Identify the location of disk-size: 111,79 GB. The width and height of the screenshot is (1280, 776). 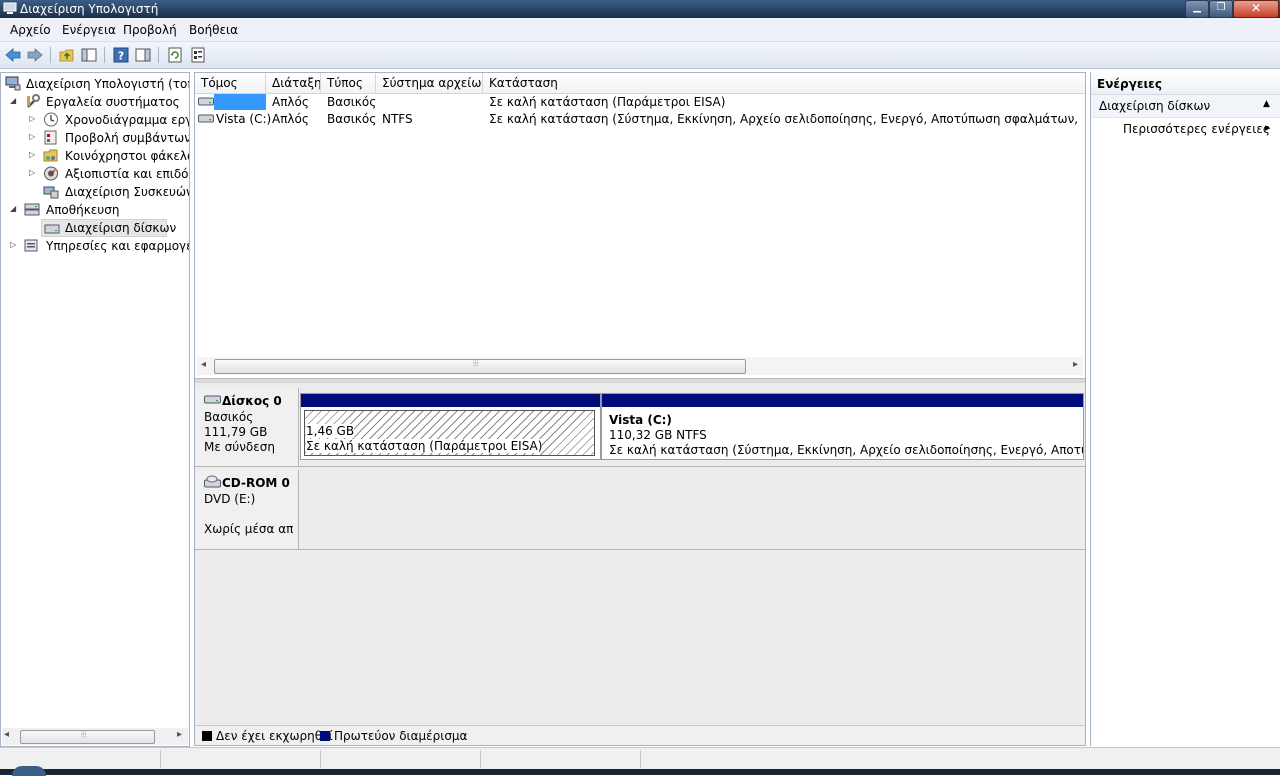
(236, 432).